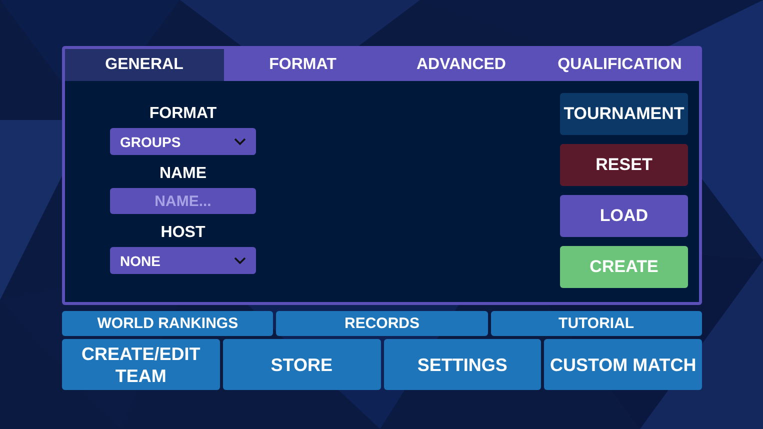 This screenshot has height=429, width=763. I want to click on field-label: NAME, so click(183, 174).